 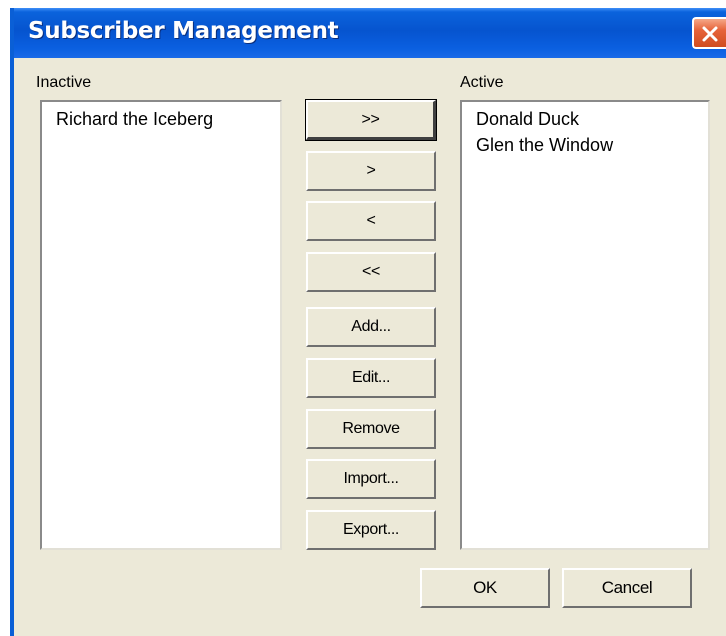 I want to click on move-all-right-button: >>, so click(x=371, y=120).